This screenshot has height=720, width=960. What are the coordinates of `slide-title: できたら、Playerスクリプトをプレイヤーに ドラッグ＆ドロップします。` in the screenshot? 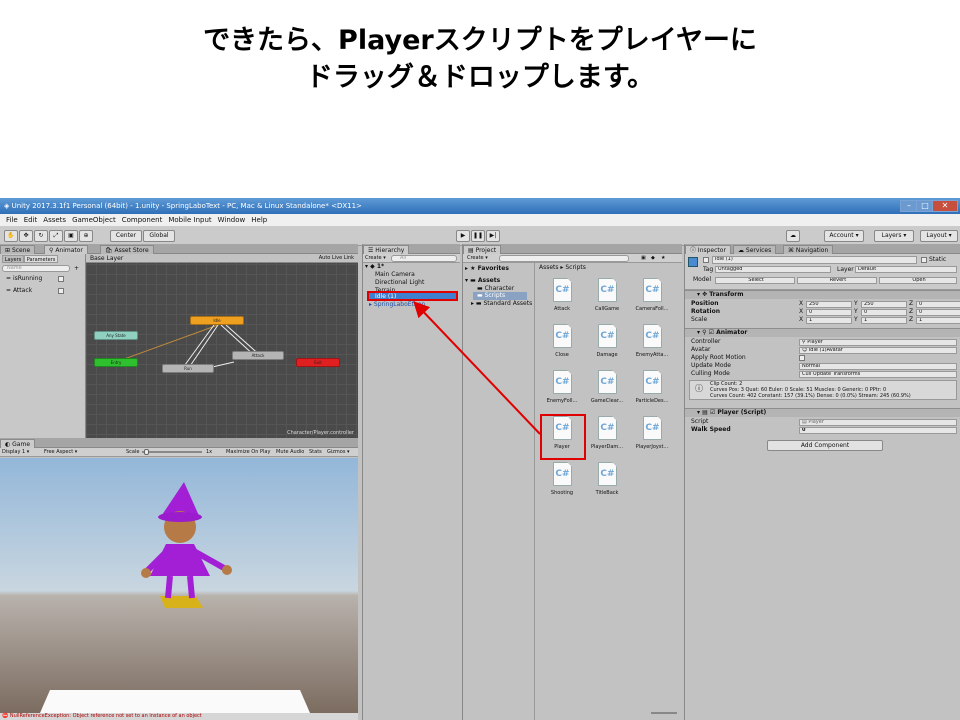 It's located at (480, 59).